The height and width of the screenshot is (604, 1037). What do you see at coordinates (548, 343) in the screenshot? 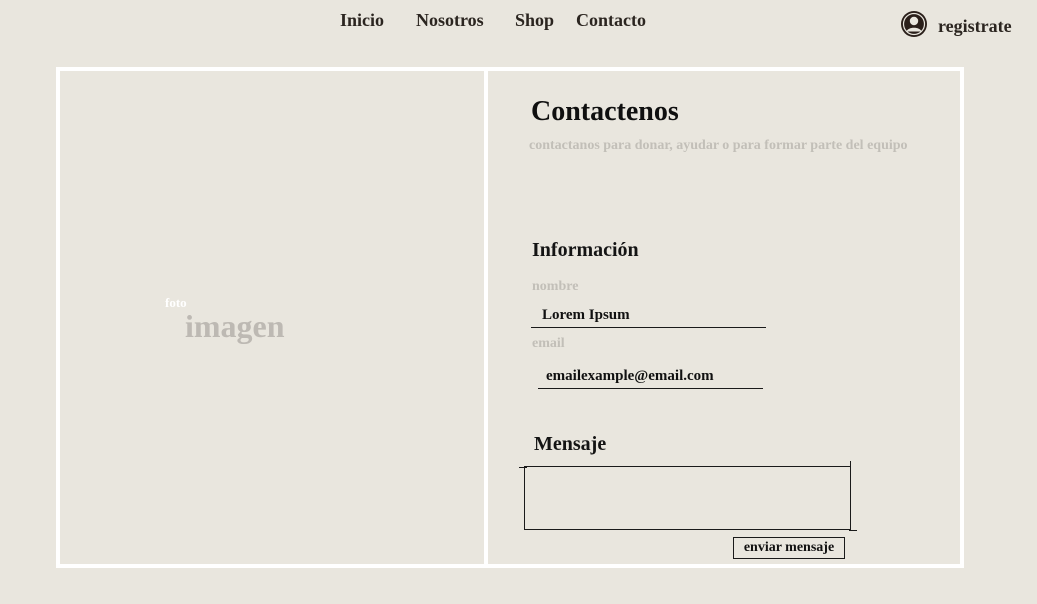
I see `email-label: email` at bounding box center [548, 343].